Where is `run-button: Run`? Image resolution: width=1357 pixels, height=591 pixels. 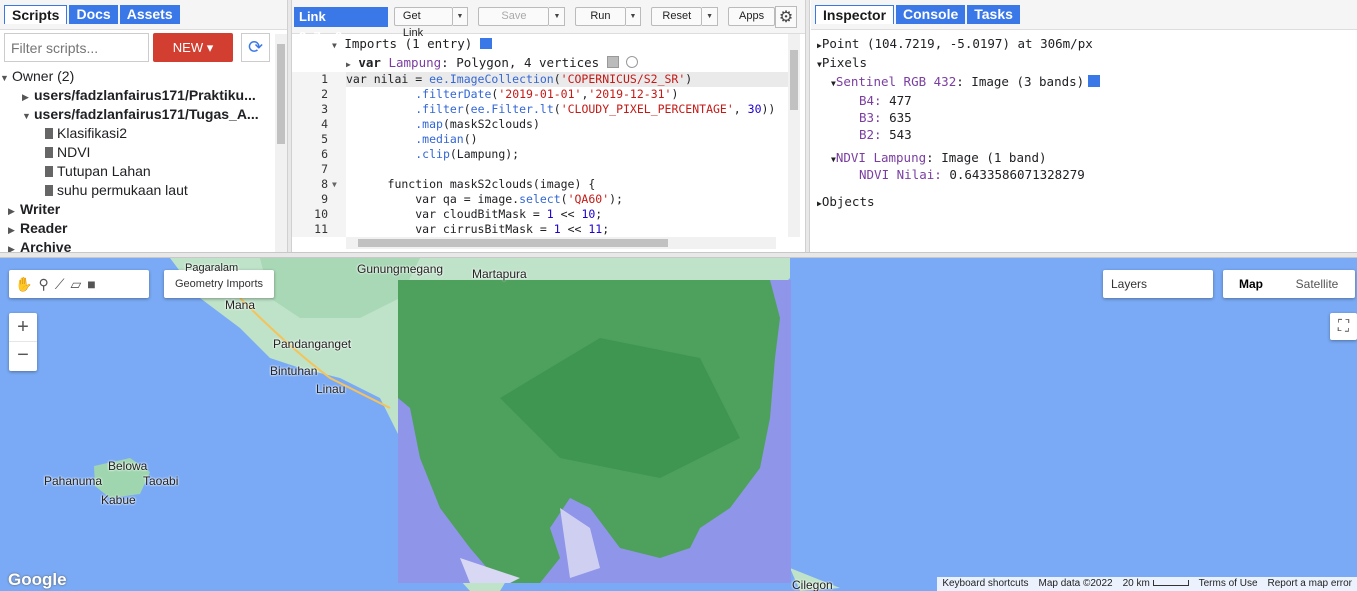
run-button: Run is located at coordinates (600, 16).